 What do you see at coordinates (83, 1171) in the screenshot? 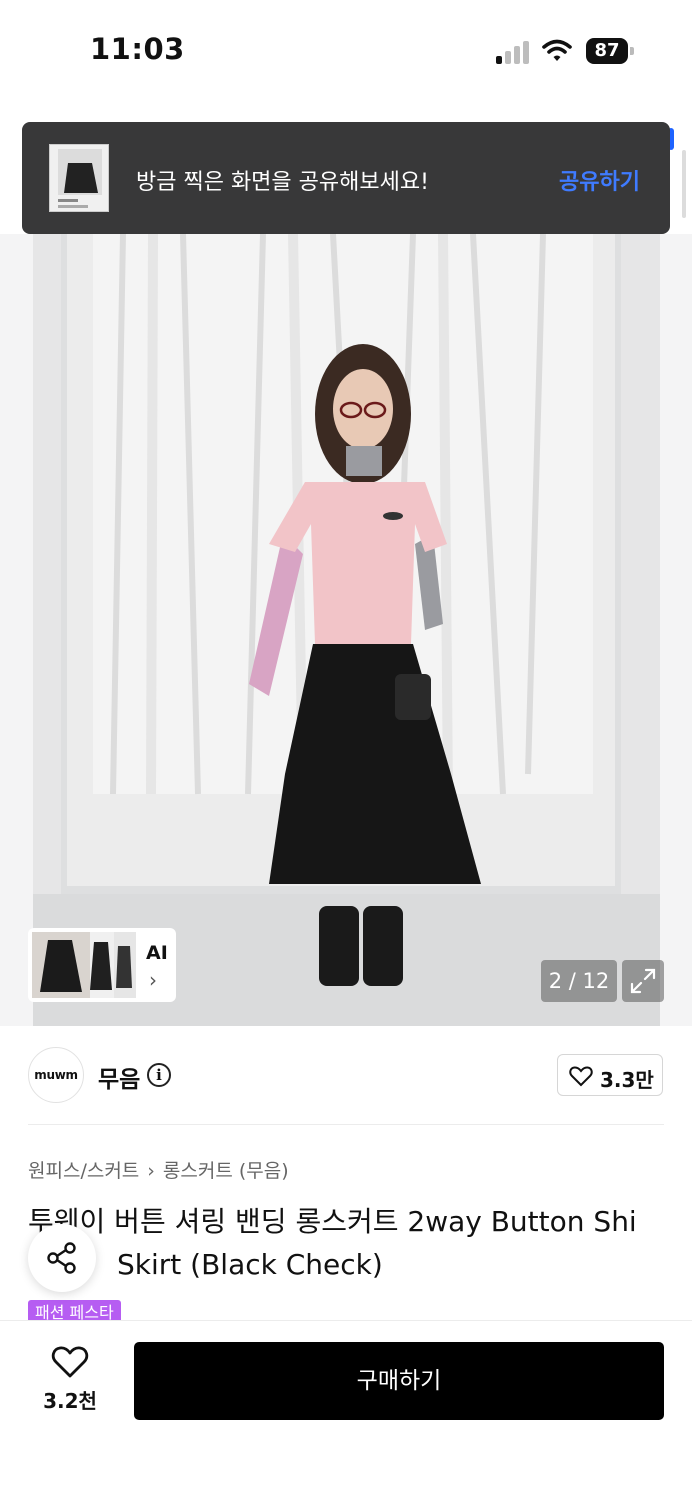
I see `breadcrumb-category: 원피스/스커트` at bounding box center [83, 1171].